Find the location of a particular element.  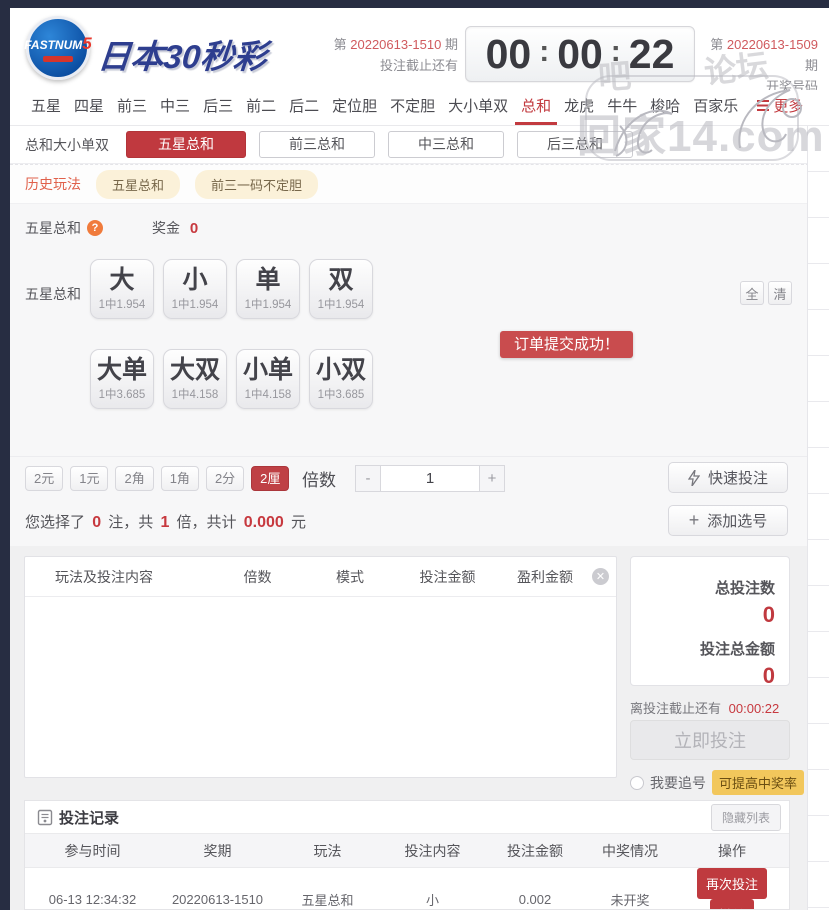

nav-item-housan: 后三 is located at coordinates (218, 110).